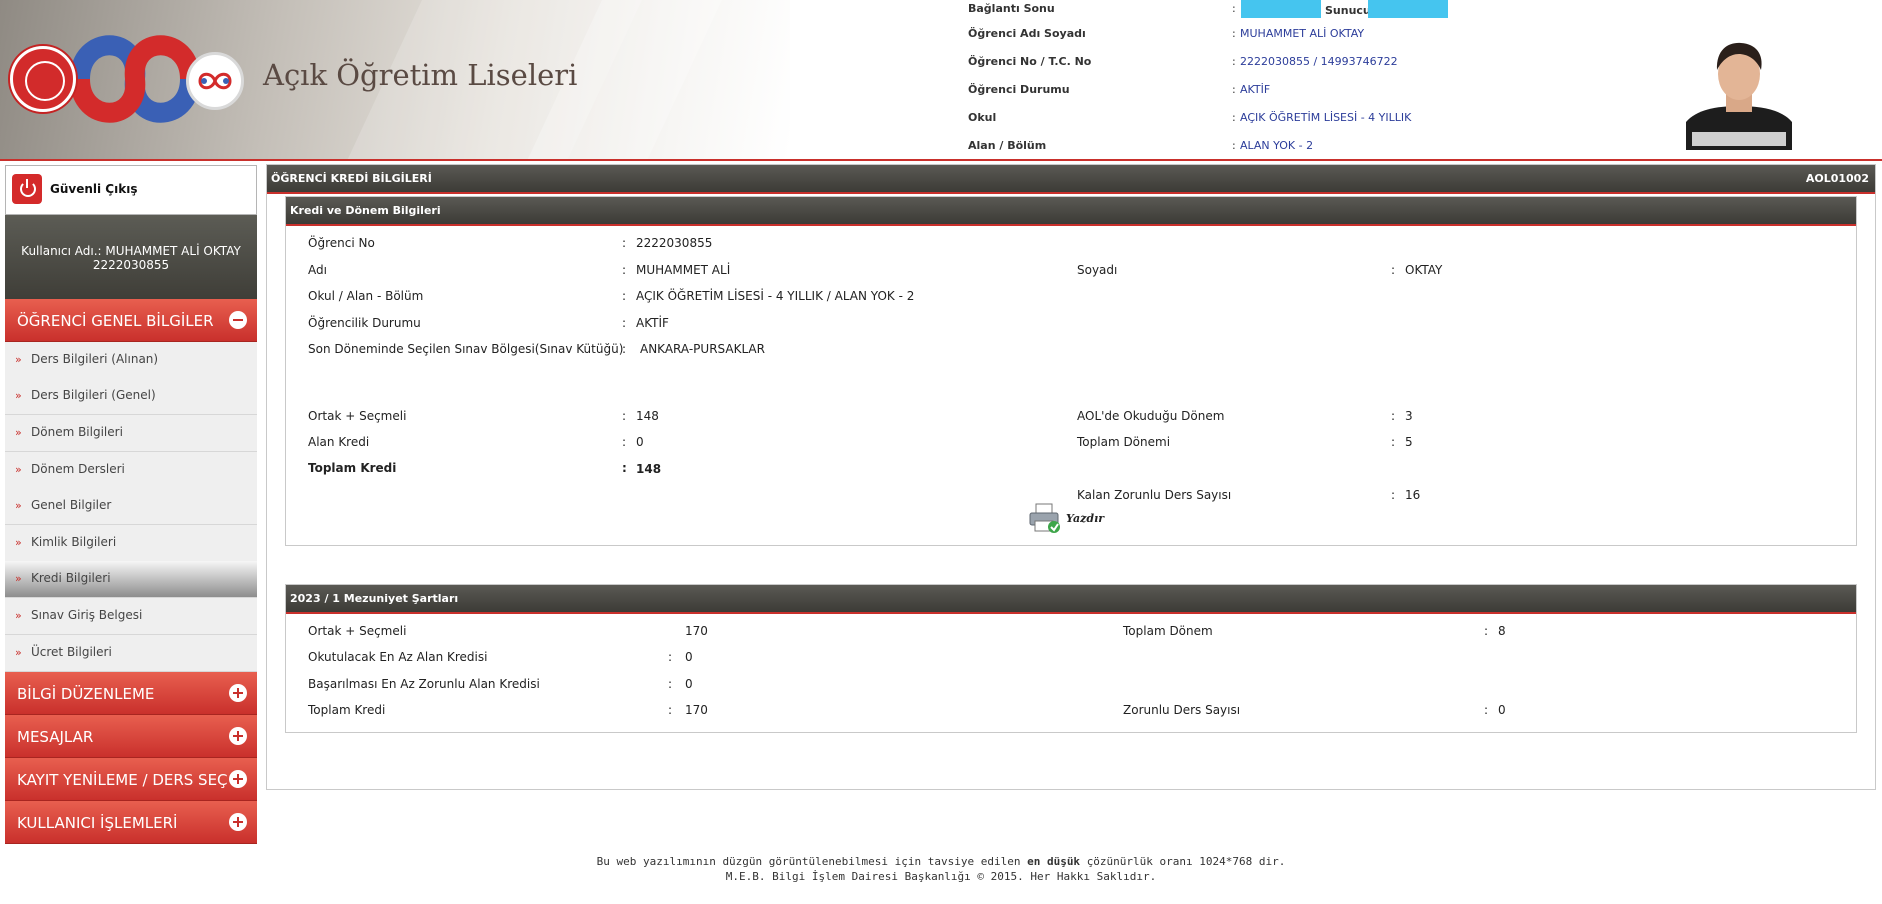  What do you see at coordinates (1071, 179) in the screenshot?
I see `page-title-bar: ÖĞRENCİ KREDİ BİLGİLERİ AOL01002` at bounding box center [1071, 179].